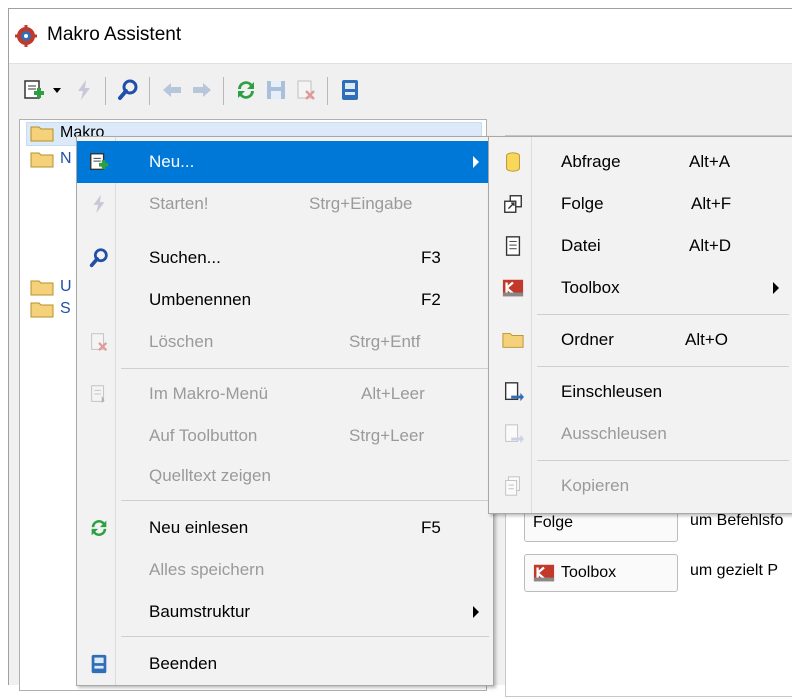 This screenshot has height=697, width=792. What do you see at coordinates (513, 246) in the screenshot?
I see `file-icon` at bounding box center [513, 246].